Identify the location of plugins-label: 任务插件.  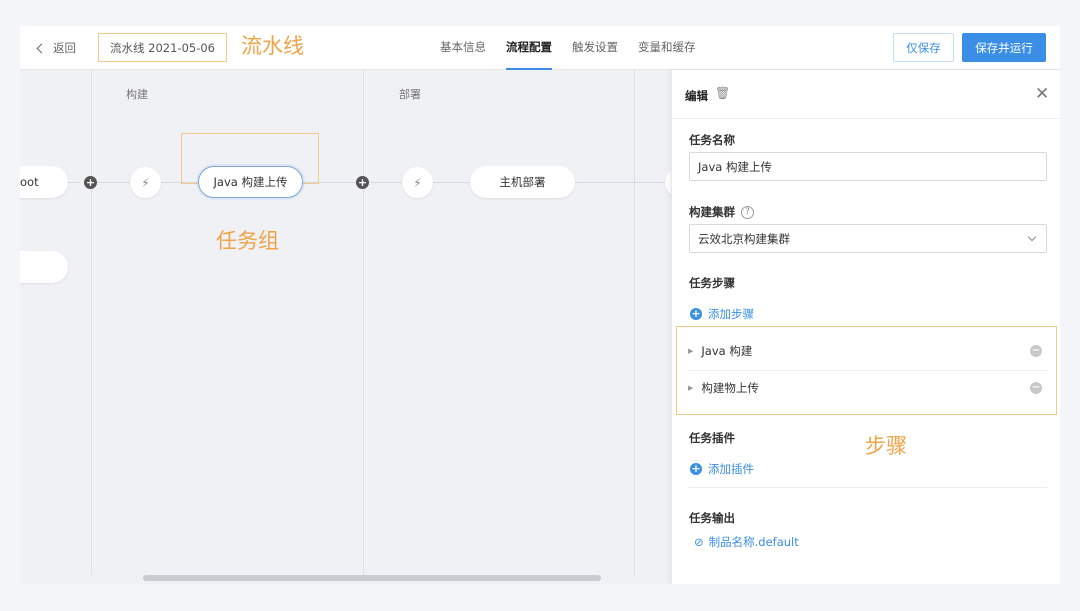
(712, 438).